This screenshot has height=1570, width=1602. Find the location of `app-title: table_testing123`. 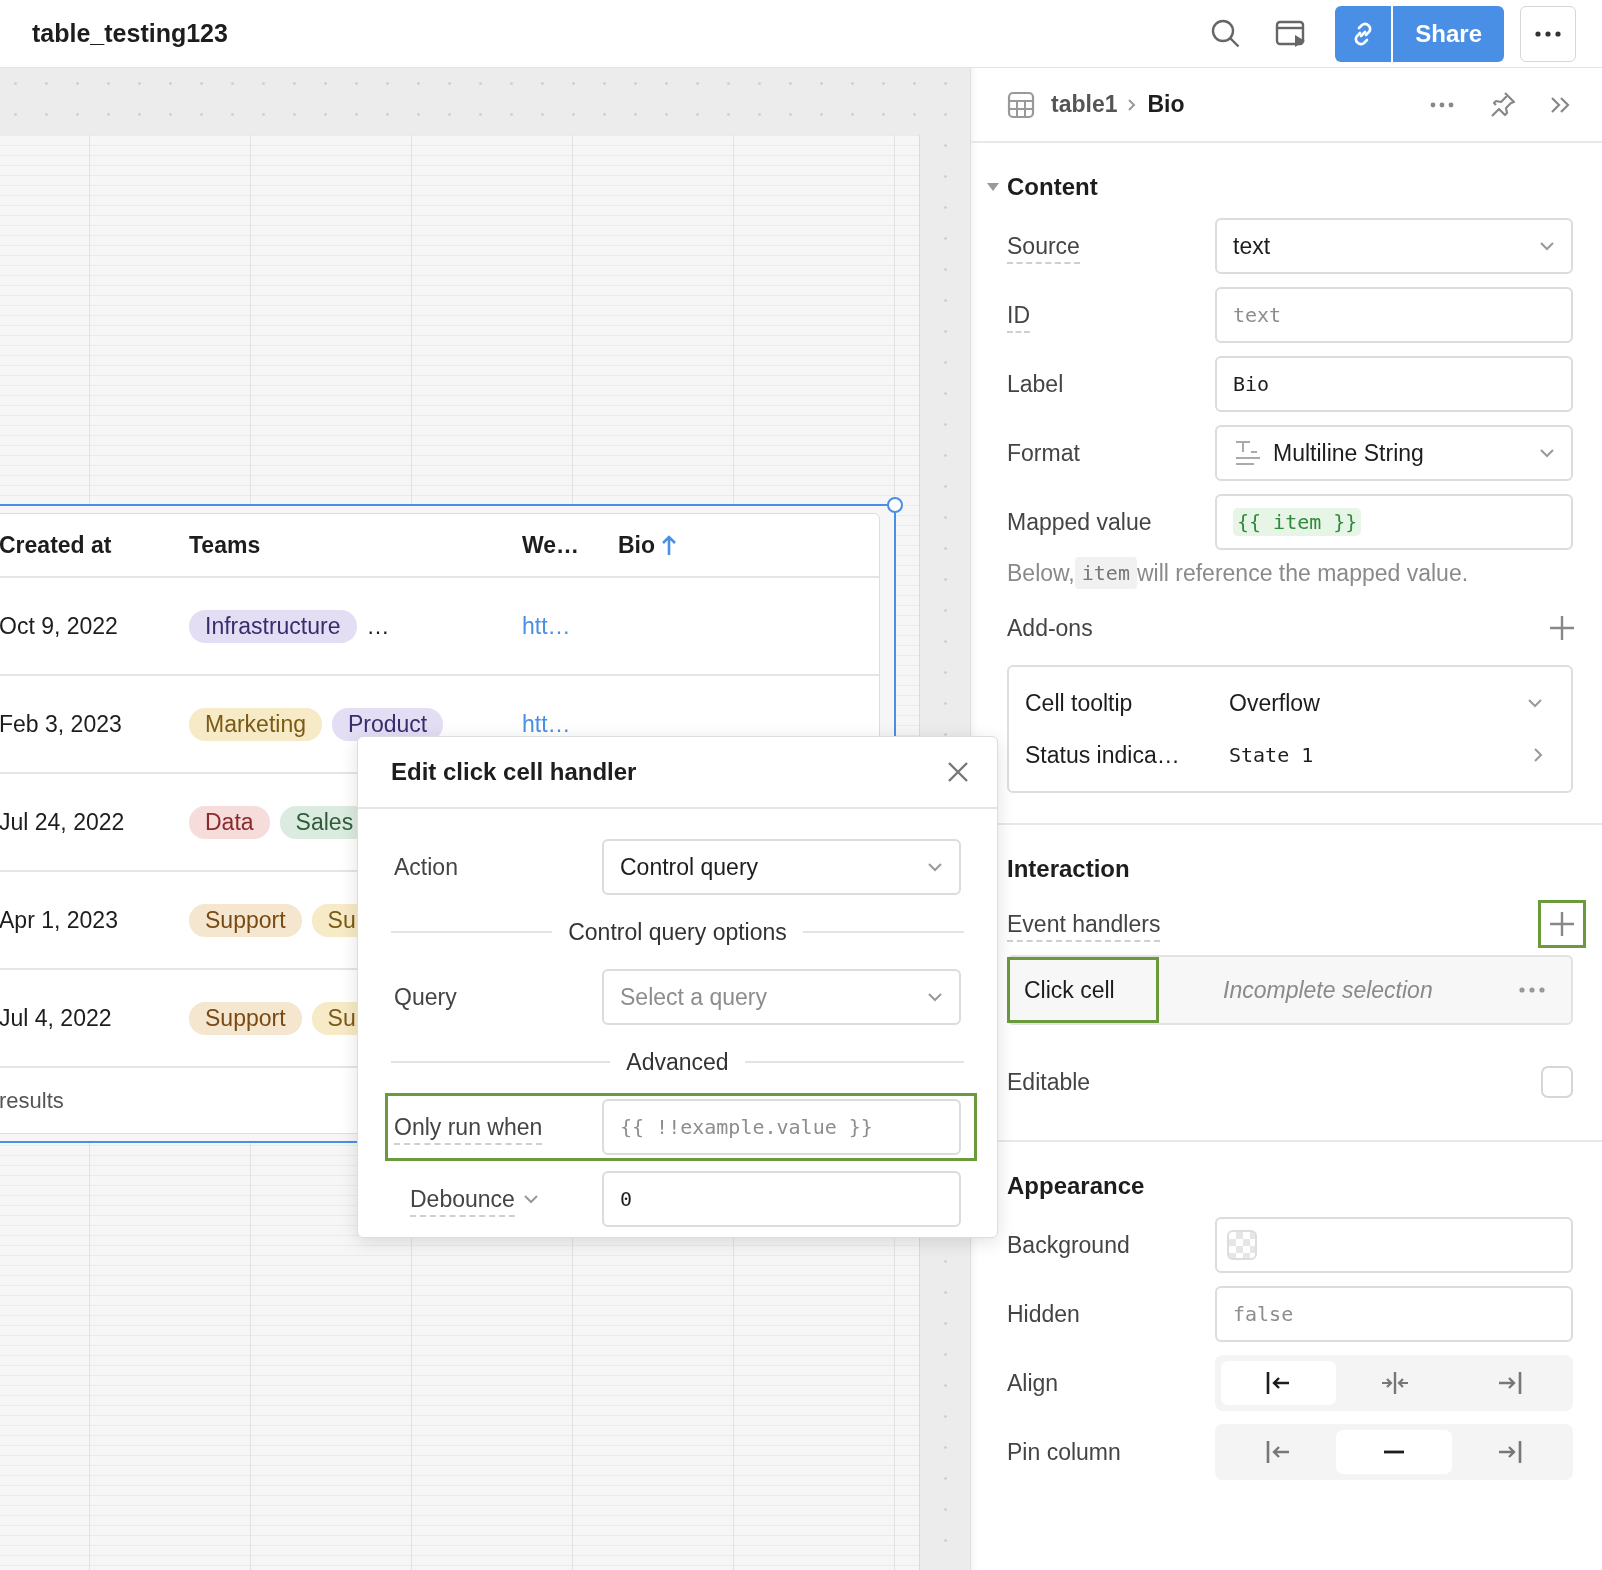

app-title: table_testing123 is located at coordinates (130, 33).